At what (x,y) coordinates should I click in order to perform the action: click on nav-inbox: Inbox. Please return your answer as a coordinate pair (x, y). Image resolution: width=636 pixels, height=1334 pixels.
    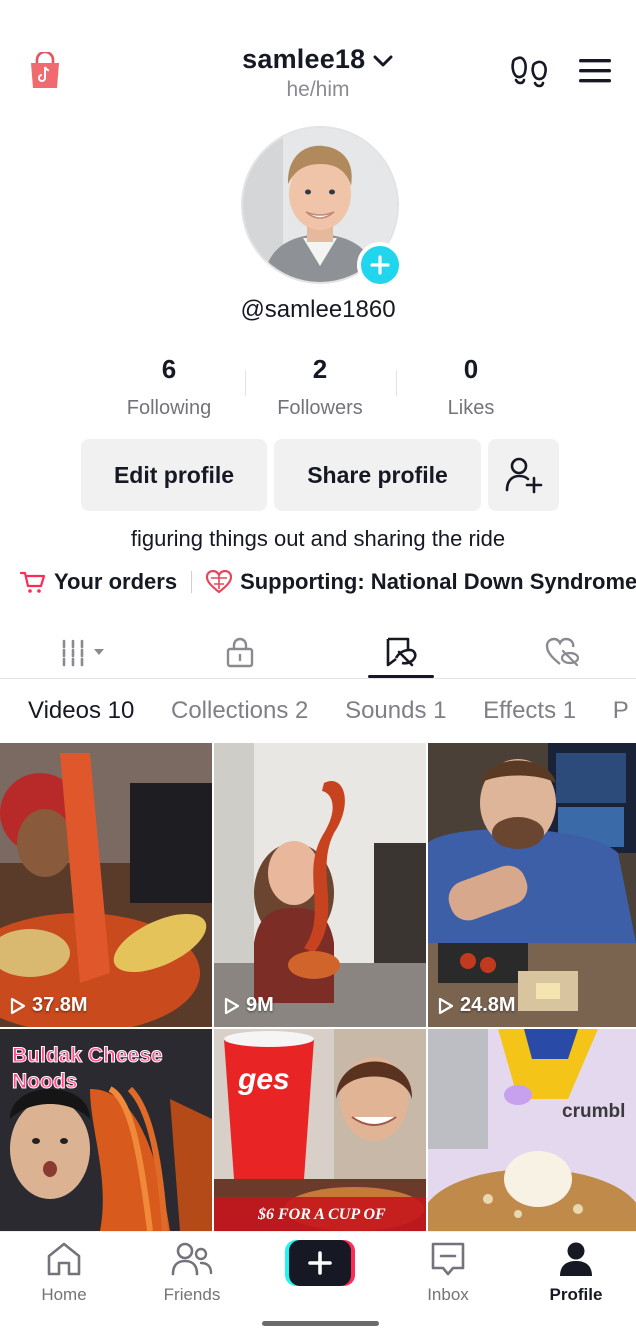
    Looking at the image, I should click on (448, 1272).